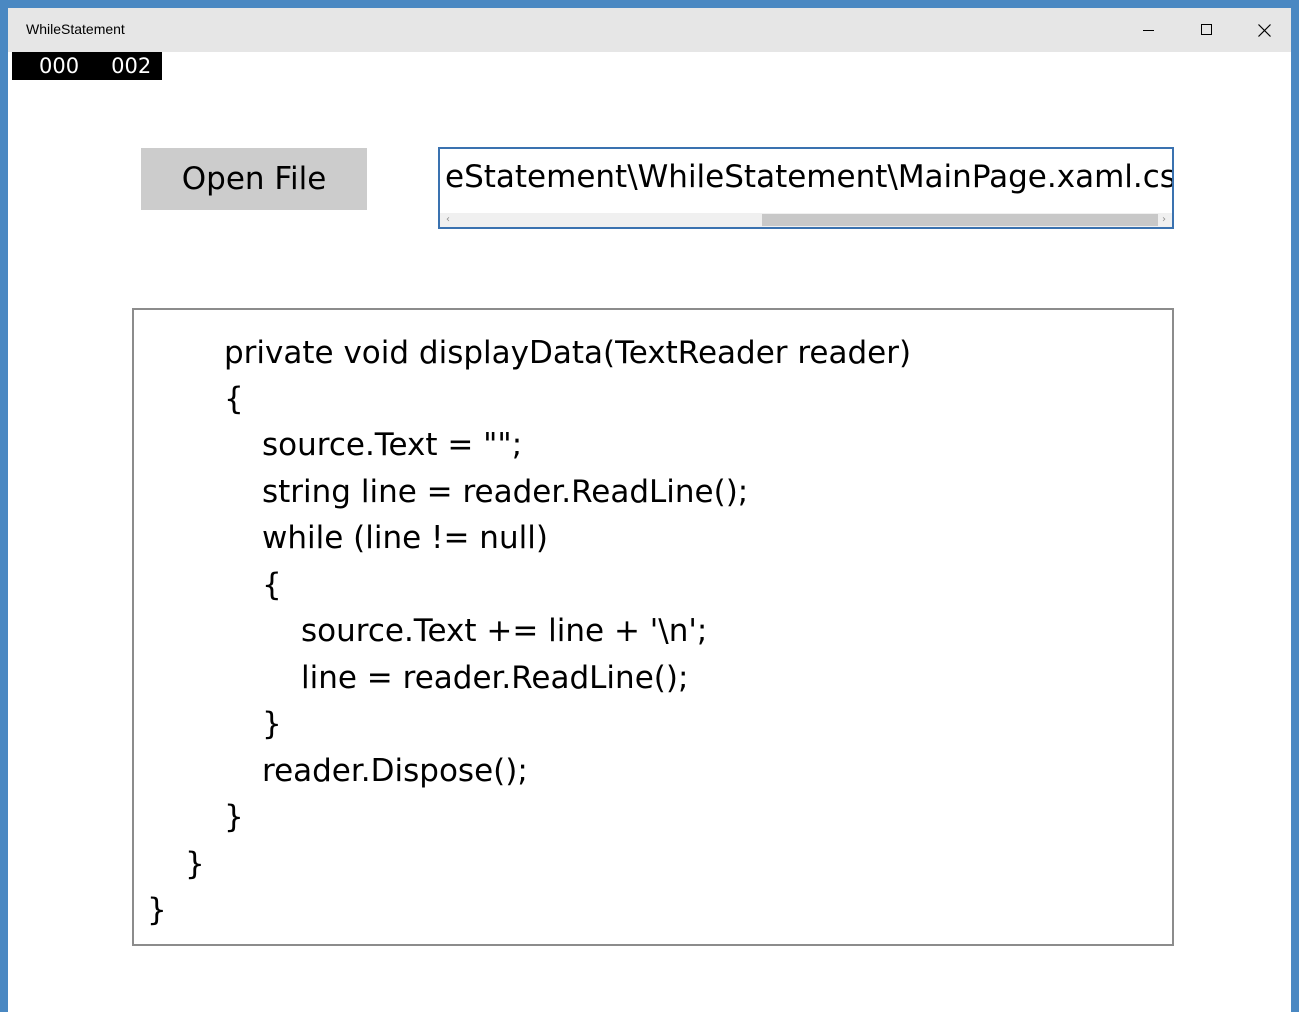  What do you see at coordinates (59, 66) in the screenshot?
I see `frame-counter-left: 000` at bounding box center [59, 66].